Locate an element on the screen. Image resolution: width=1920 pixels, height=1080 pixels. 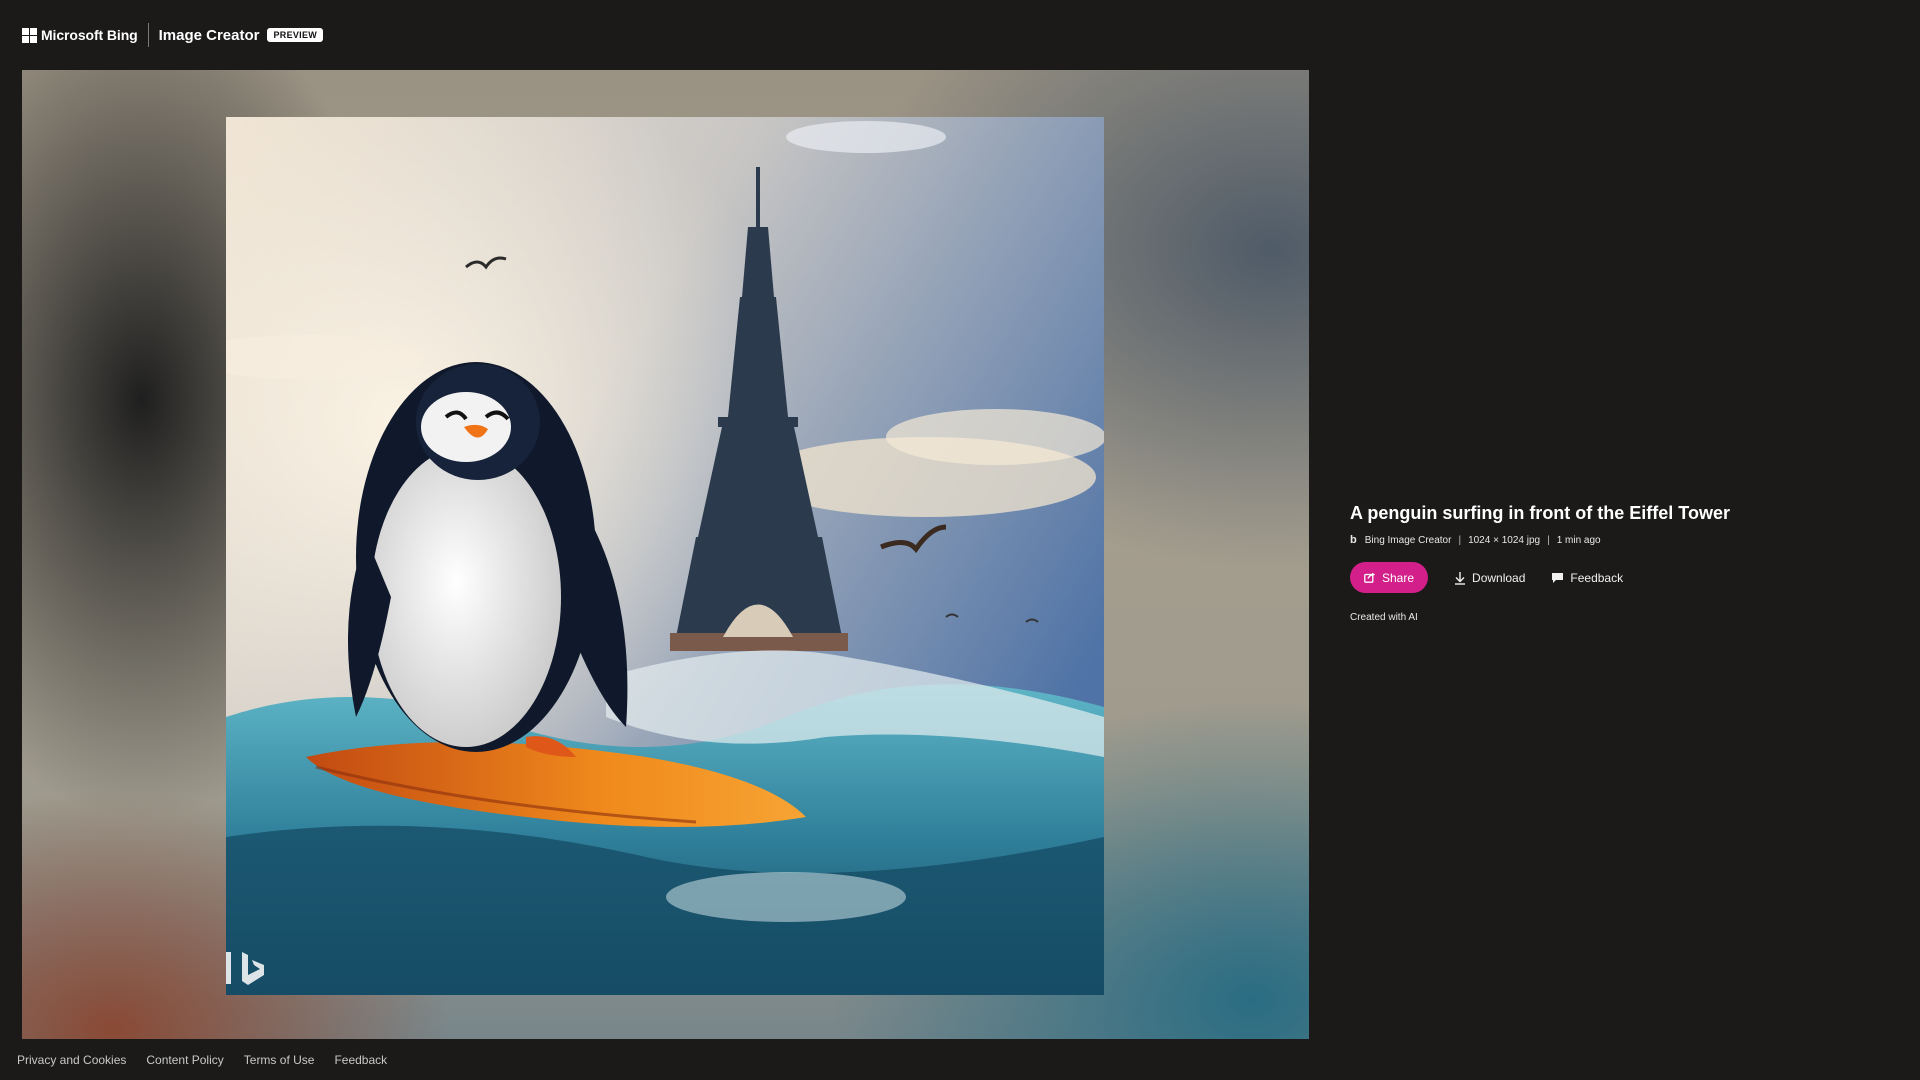
footer-link-feedback: Feedback is located at coordinates (360, 1060).